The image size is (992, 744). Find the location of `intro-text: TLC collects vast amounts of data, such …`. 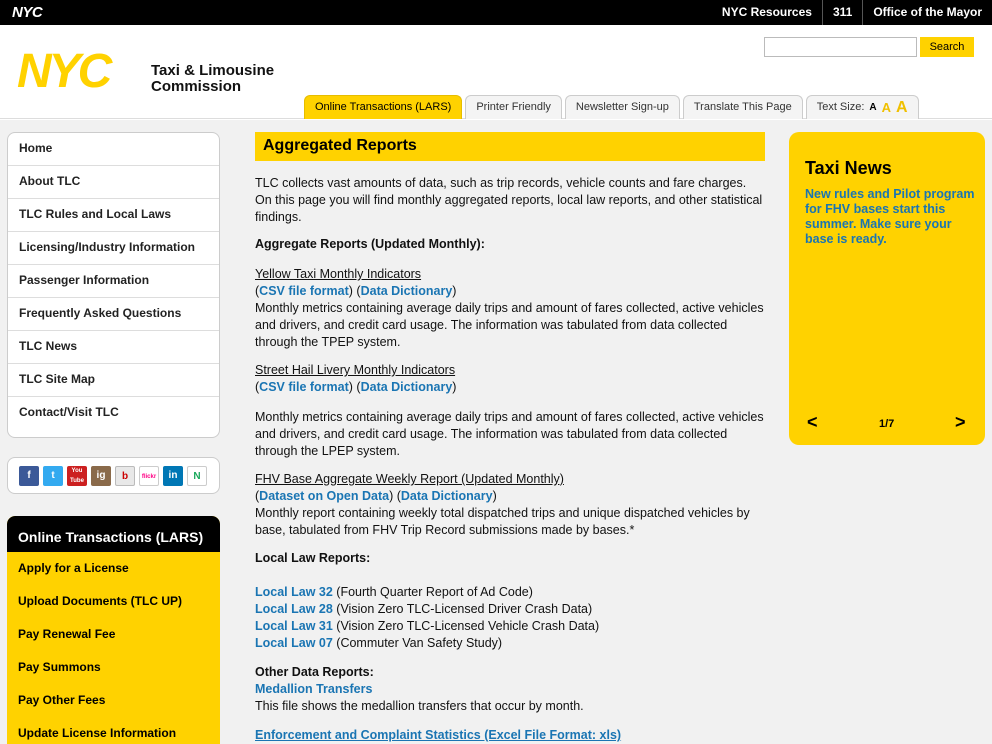

intro-text: TLC collects vast amounts of data, such … is located at coordinates (509, 200).